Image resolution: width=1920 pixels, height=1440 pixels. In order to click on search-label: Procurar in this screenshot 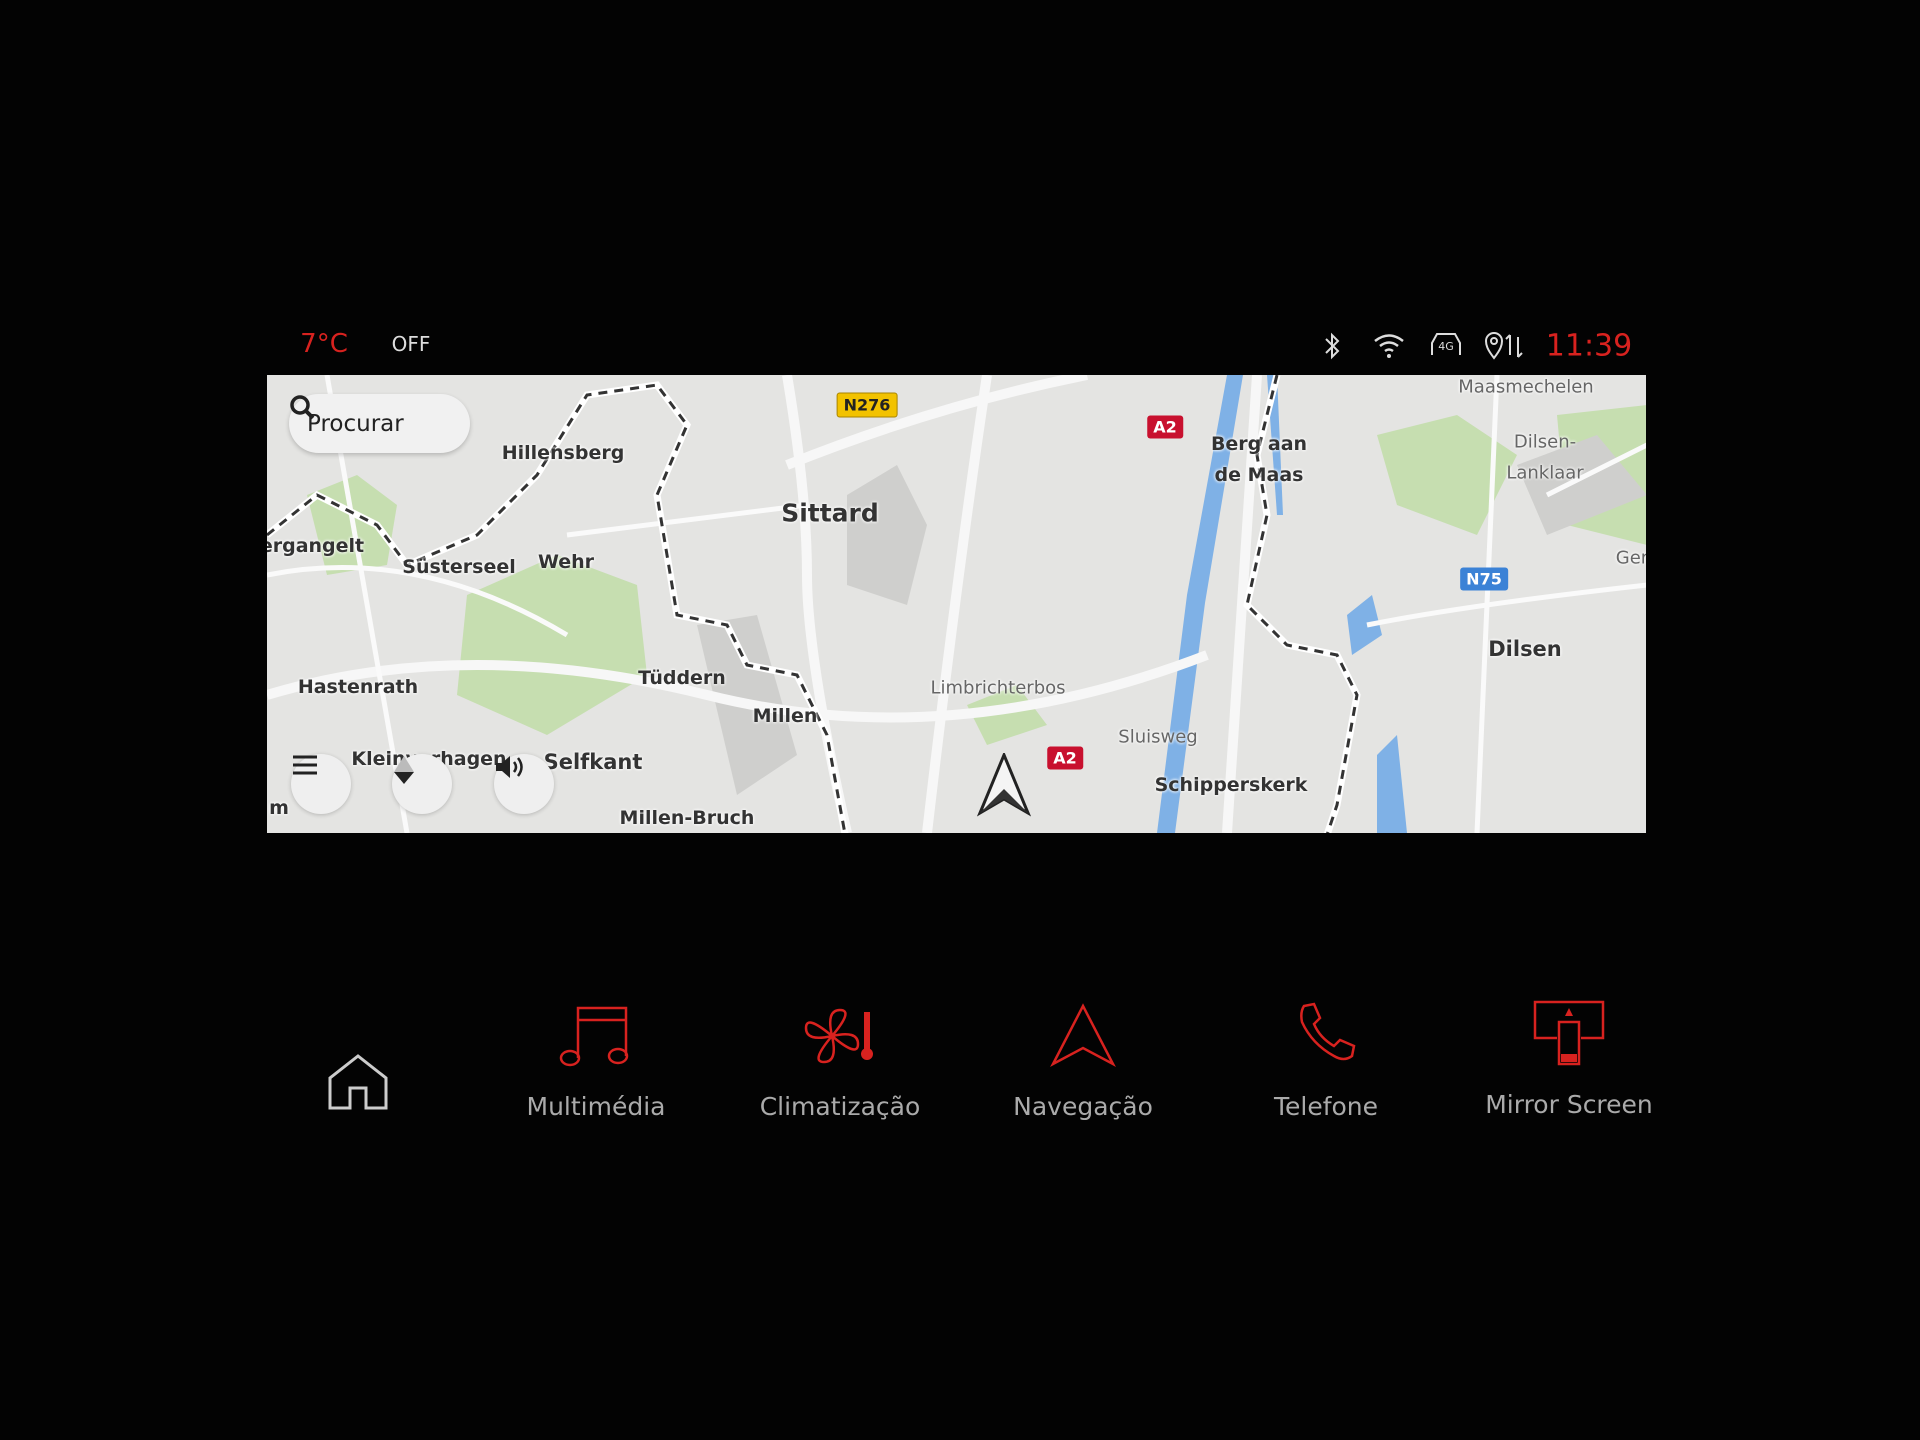, I will do `click(355, 423)`.